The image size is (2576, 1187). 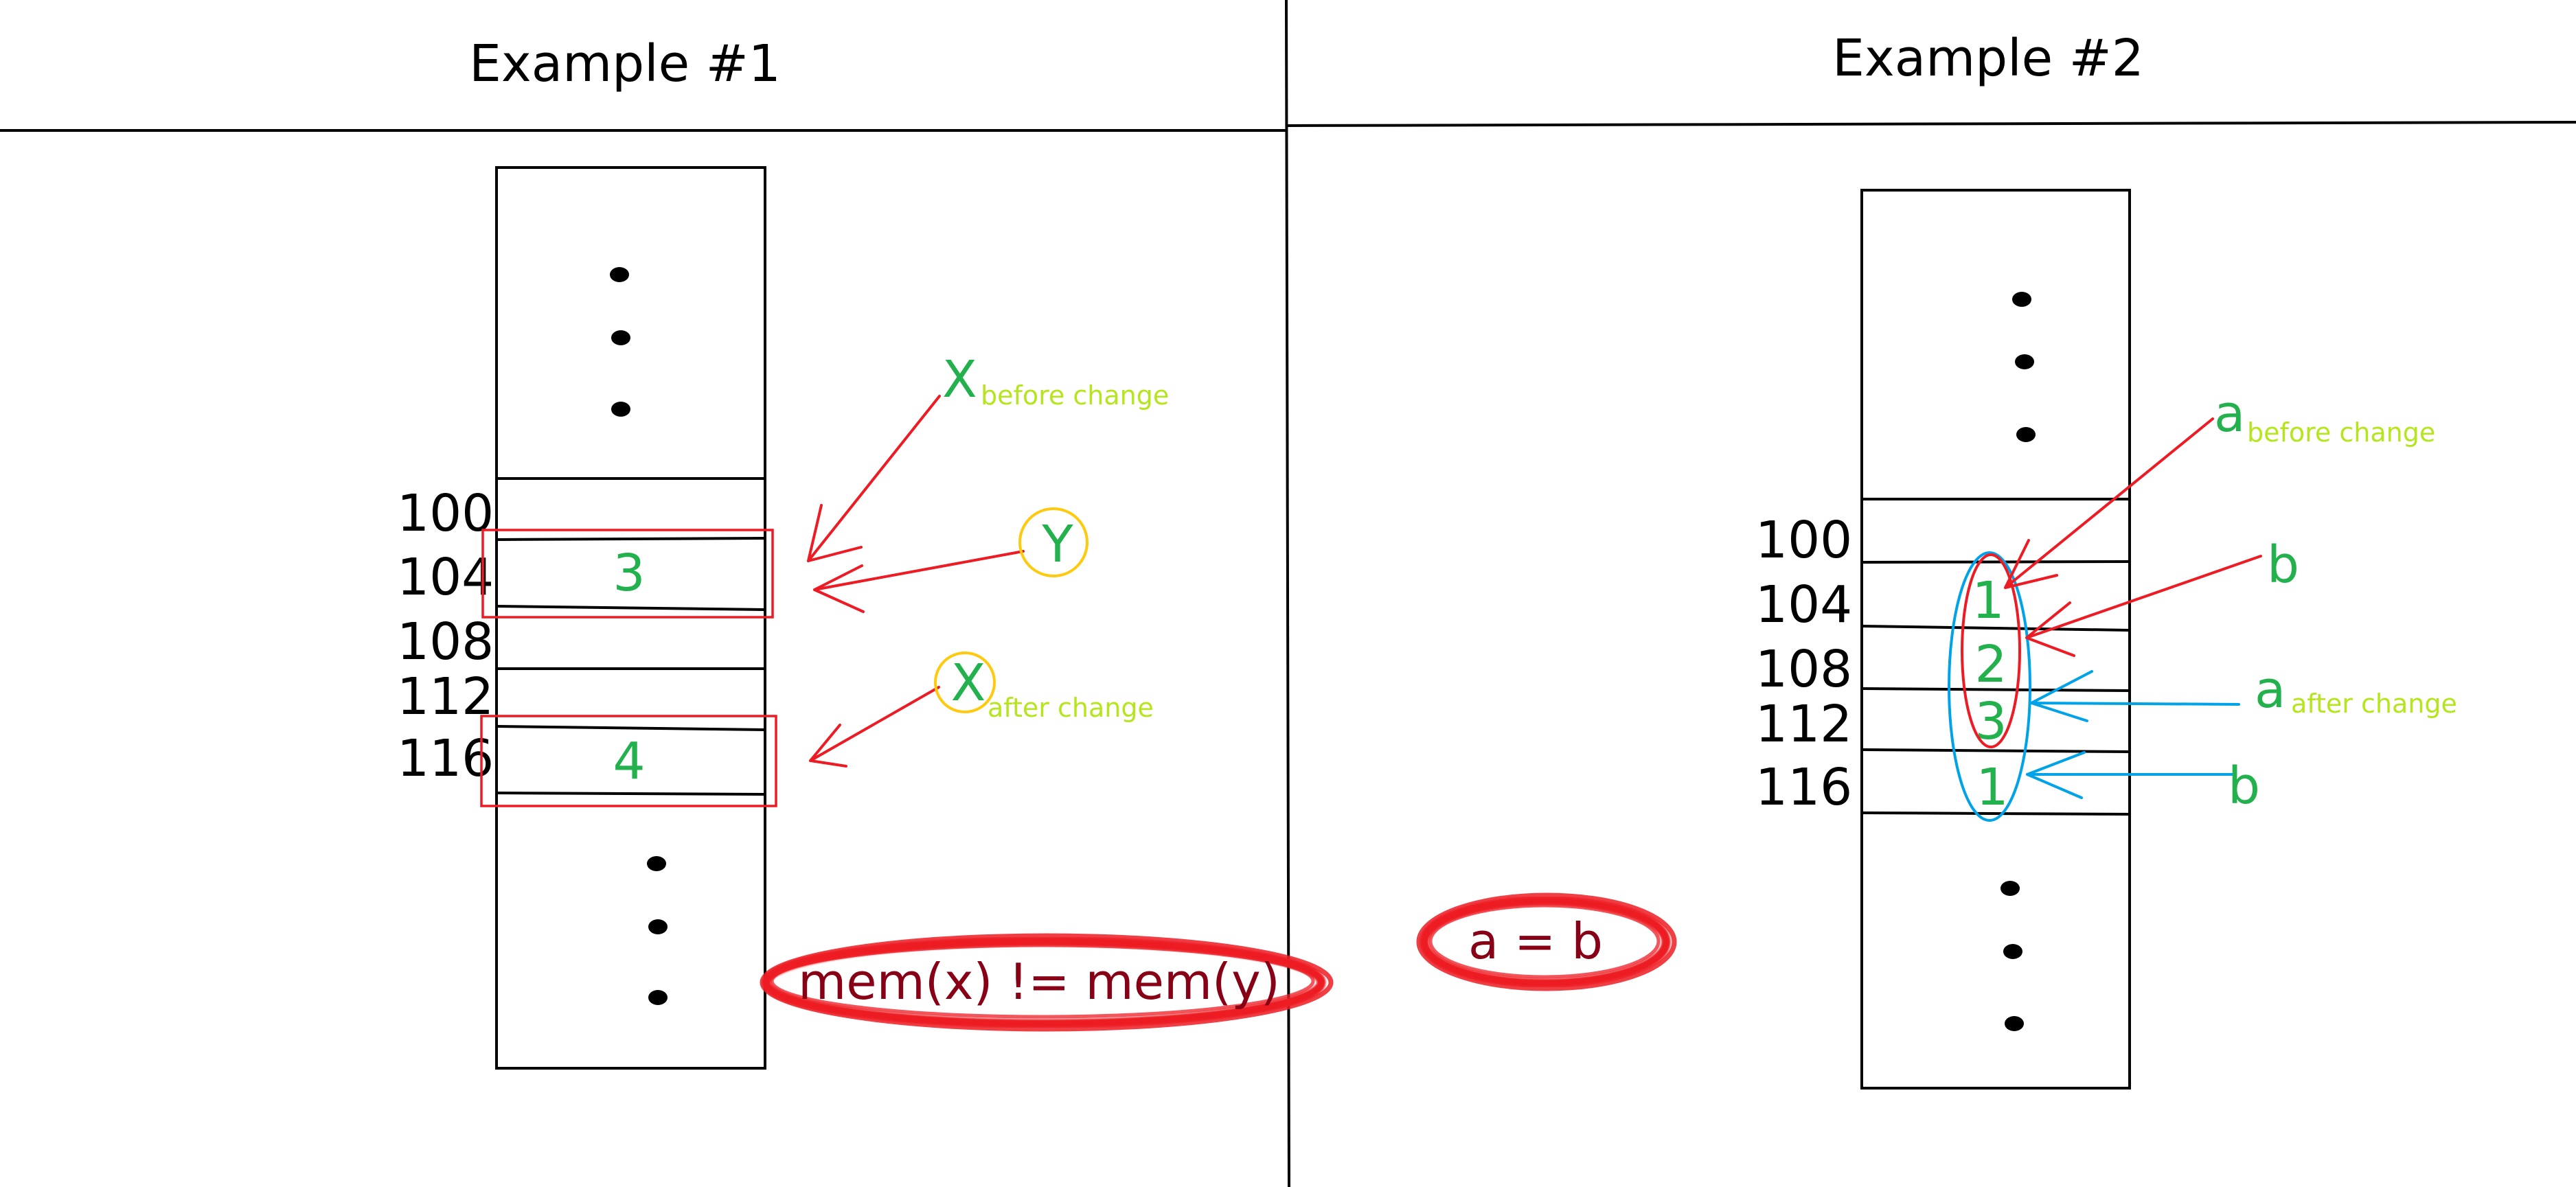 I want to click on a-after-label: a after change, so click(x=2356, y=689).